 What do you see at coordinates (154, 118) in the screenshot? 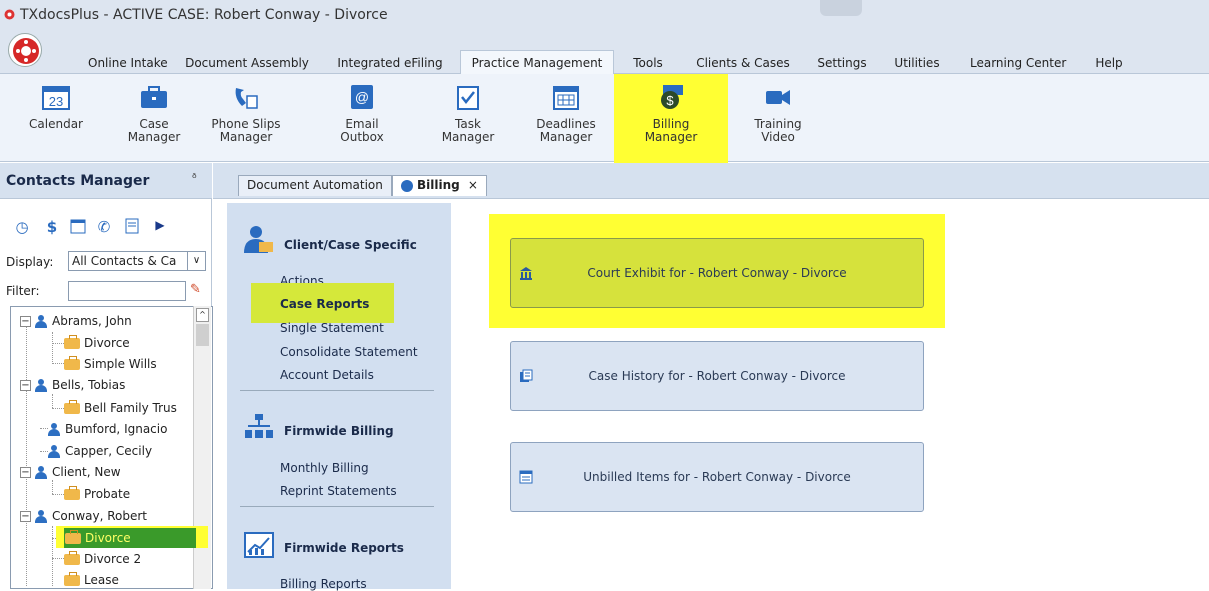
I see `case-manager-button: Case Manager` at bounding box center [154, 118].